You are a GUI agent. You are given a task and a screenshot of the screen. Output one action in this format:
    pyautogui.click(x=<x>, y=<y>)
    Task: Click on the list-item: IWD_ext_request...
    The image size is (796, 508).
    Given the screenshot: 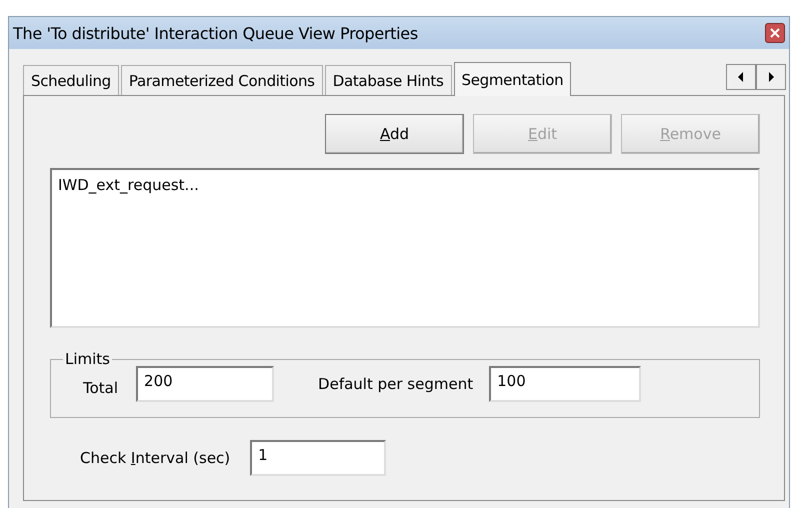 What is the action you would take?
    pyautogui.click(x=405, y=185)
    